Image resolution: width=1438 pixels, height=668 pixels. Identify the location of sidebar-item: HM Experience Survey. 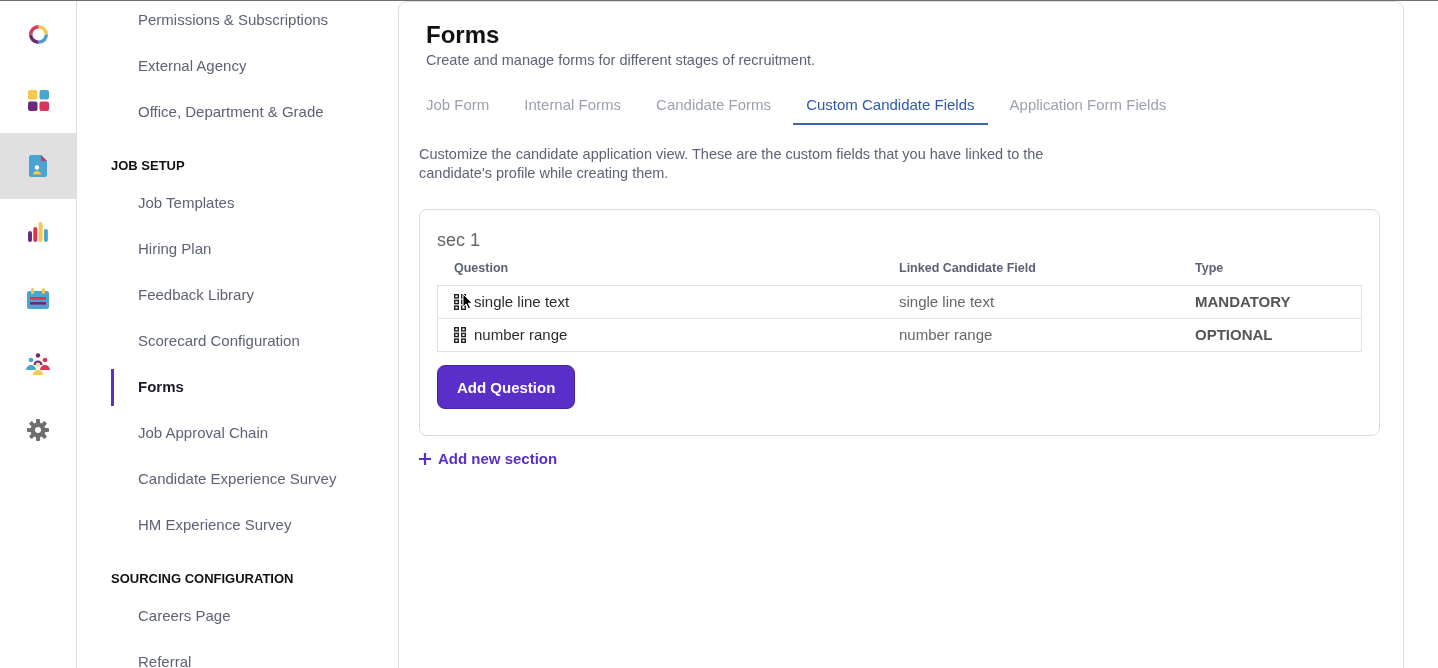
(215, 525).